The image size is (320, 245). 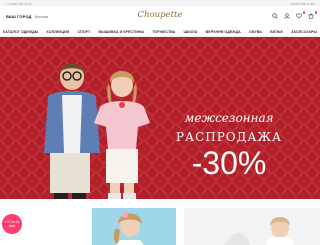 What do you see at coordinates (20, 32) in the screenshot?
I see `nav-item-catalog: КАТАЛОГ ОДЕЖДЫ` at bounding box center [20, 32].